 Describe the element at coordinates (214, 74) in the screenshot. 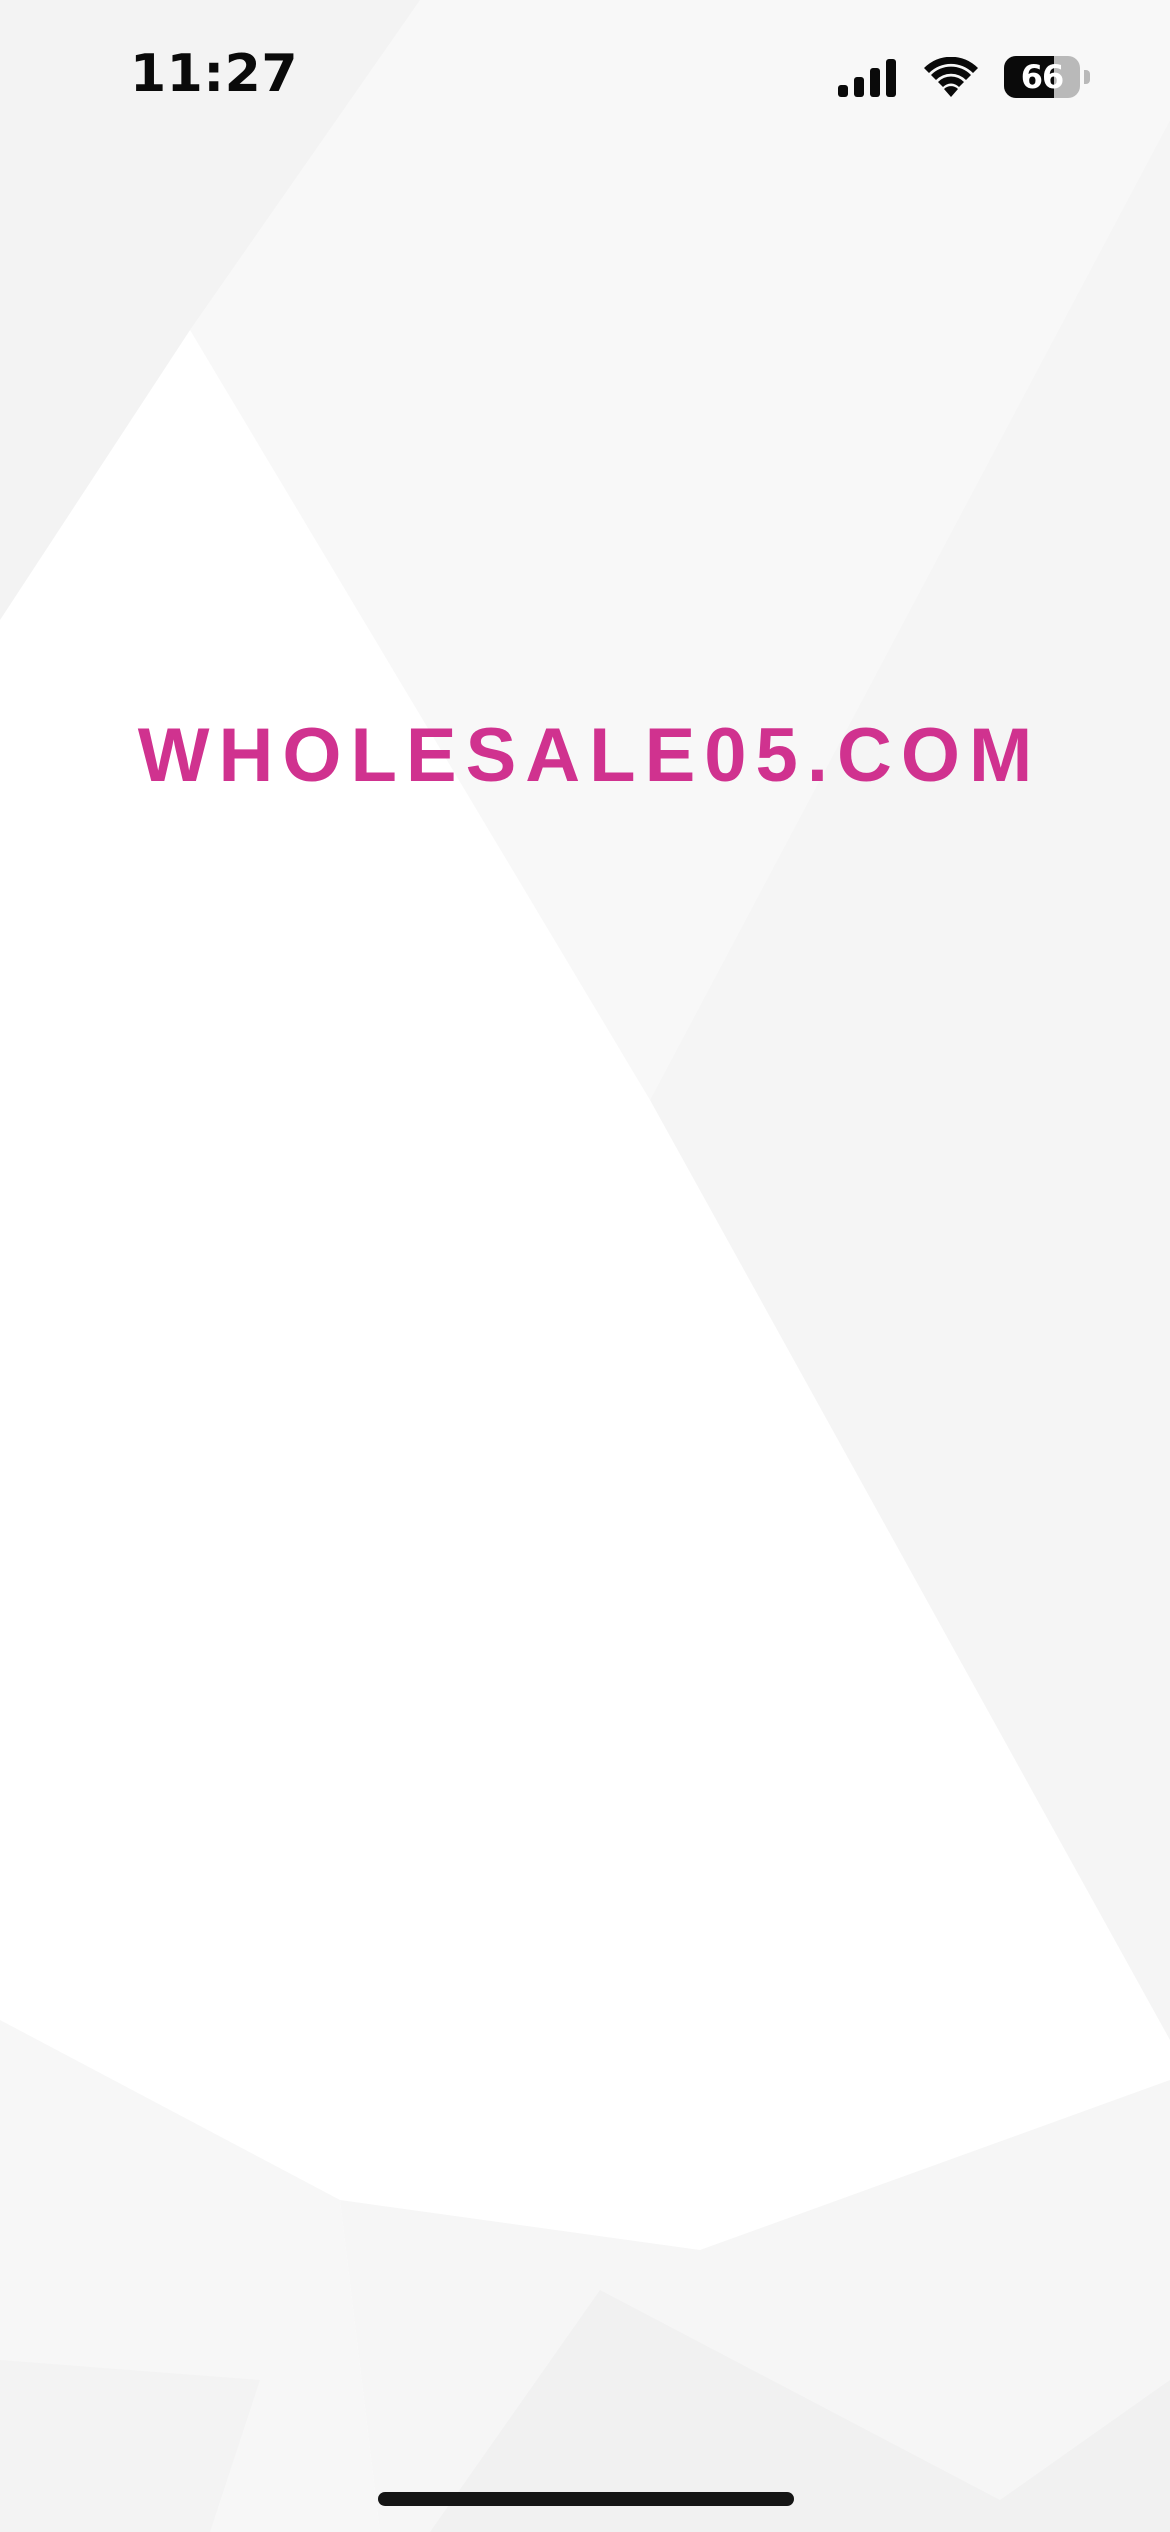

I see `status-time: 11:27` at that location.